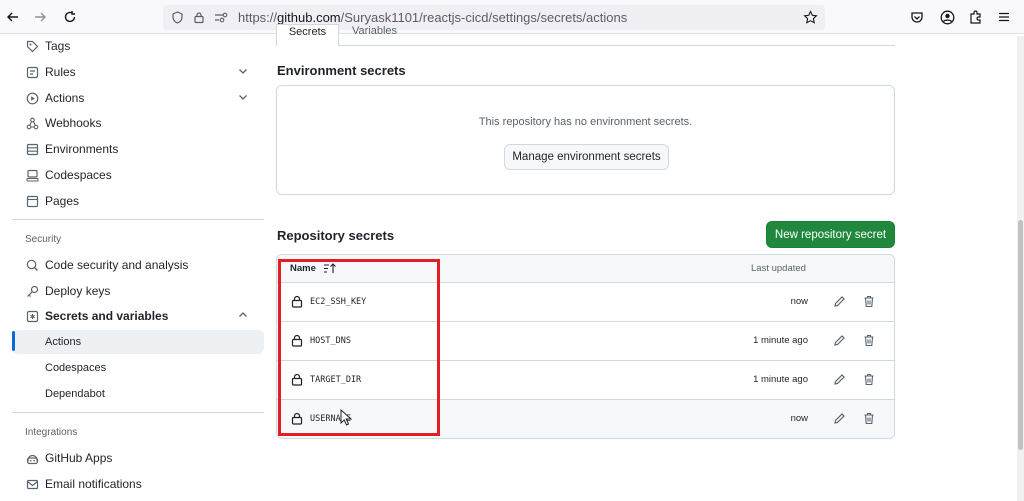 The height and width of the screenshot is (501, 1024). I want to click on extensions-button, so click(976, 17).